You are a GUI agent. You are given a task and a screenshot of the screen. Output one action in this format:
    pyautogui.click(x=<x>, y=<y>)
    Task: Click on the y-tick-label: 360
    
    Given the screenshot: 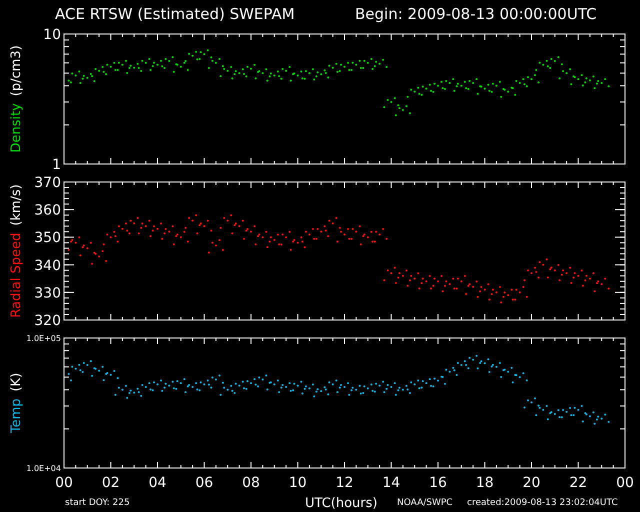 What is the action you would take?
    pyautogui.click(x=47, y=210)
    